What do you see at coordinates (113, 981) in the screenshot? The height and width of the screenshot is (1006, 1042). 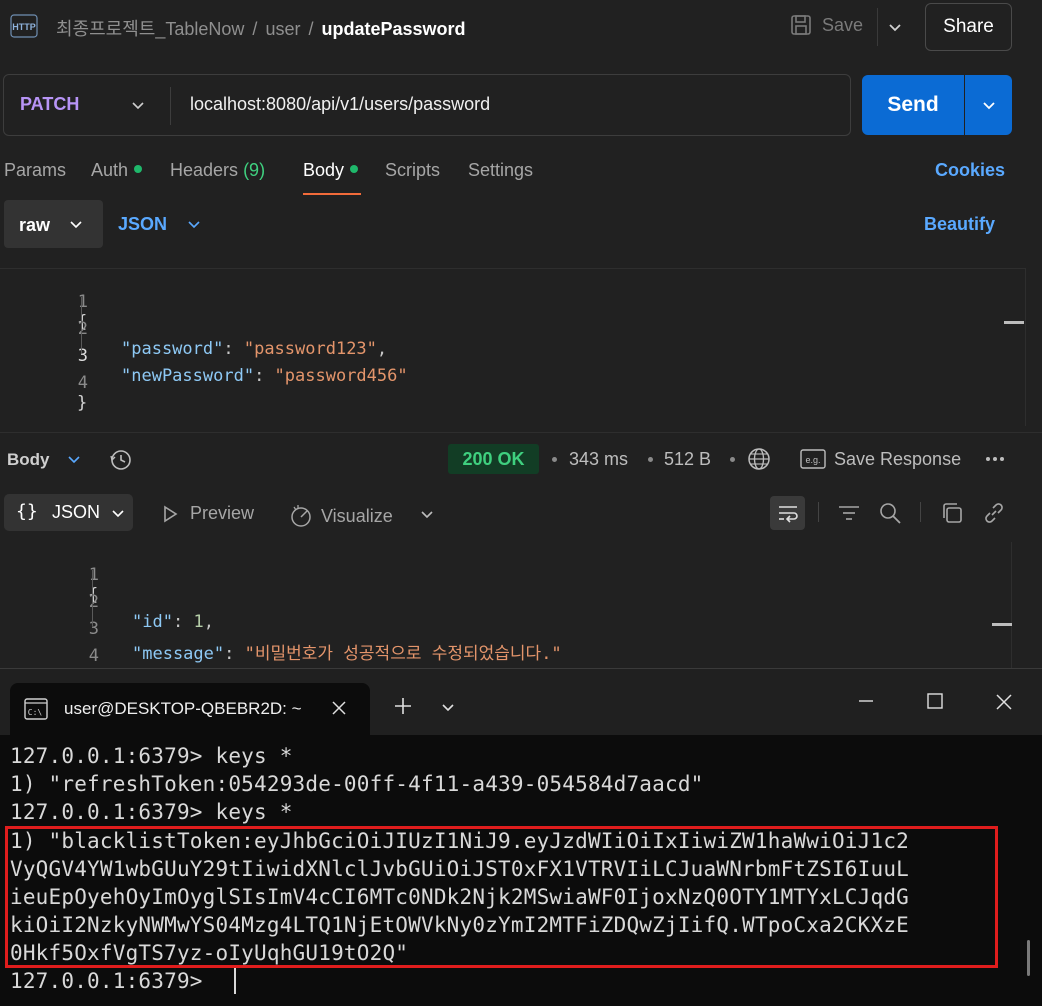 I see `terminal-prompt: 127.0.0.1:6379>` at bounding box center [113, 981].